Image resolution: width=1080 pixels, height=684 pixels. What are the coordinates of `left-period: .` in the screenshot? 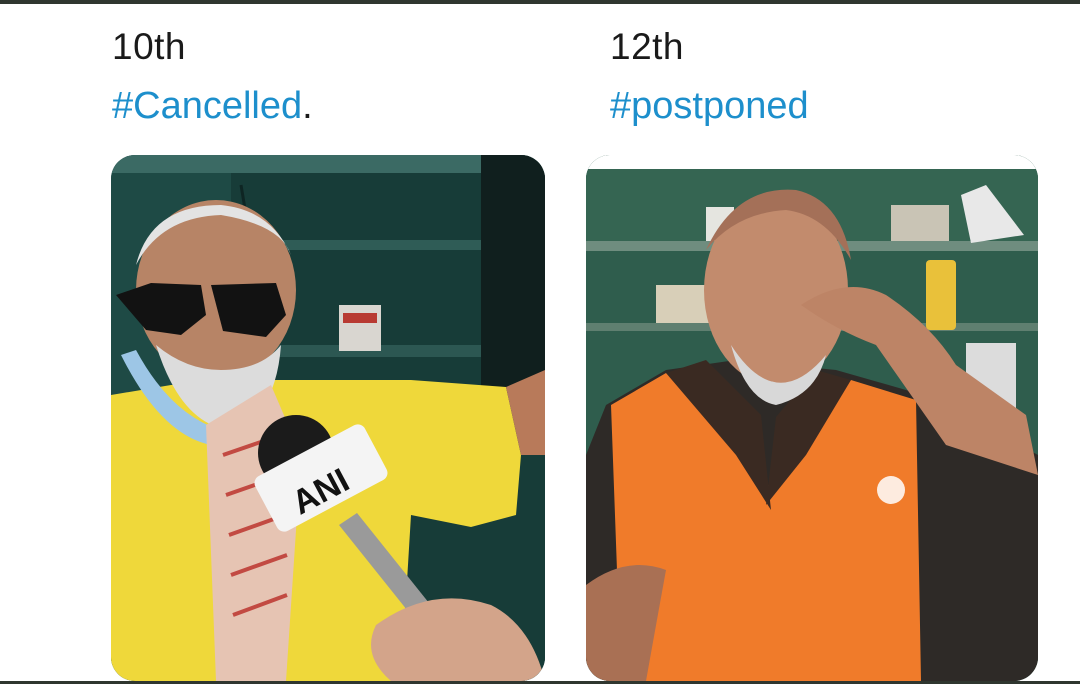 It's located at (307, 106).